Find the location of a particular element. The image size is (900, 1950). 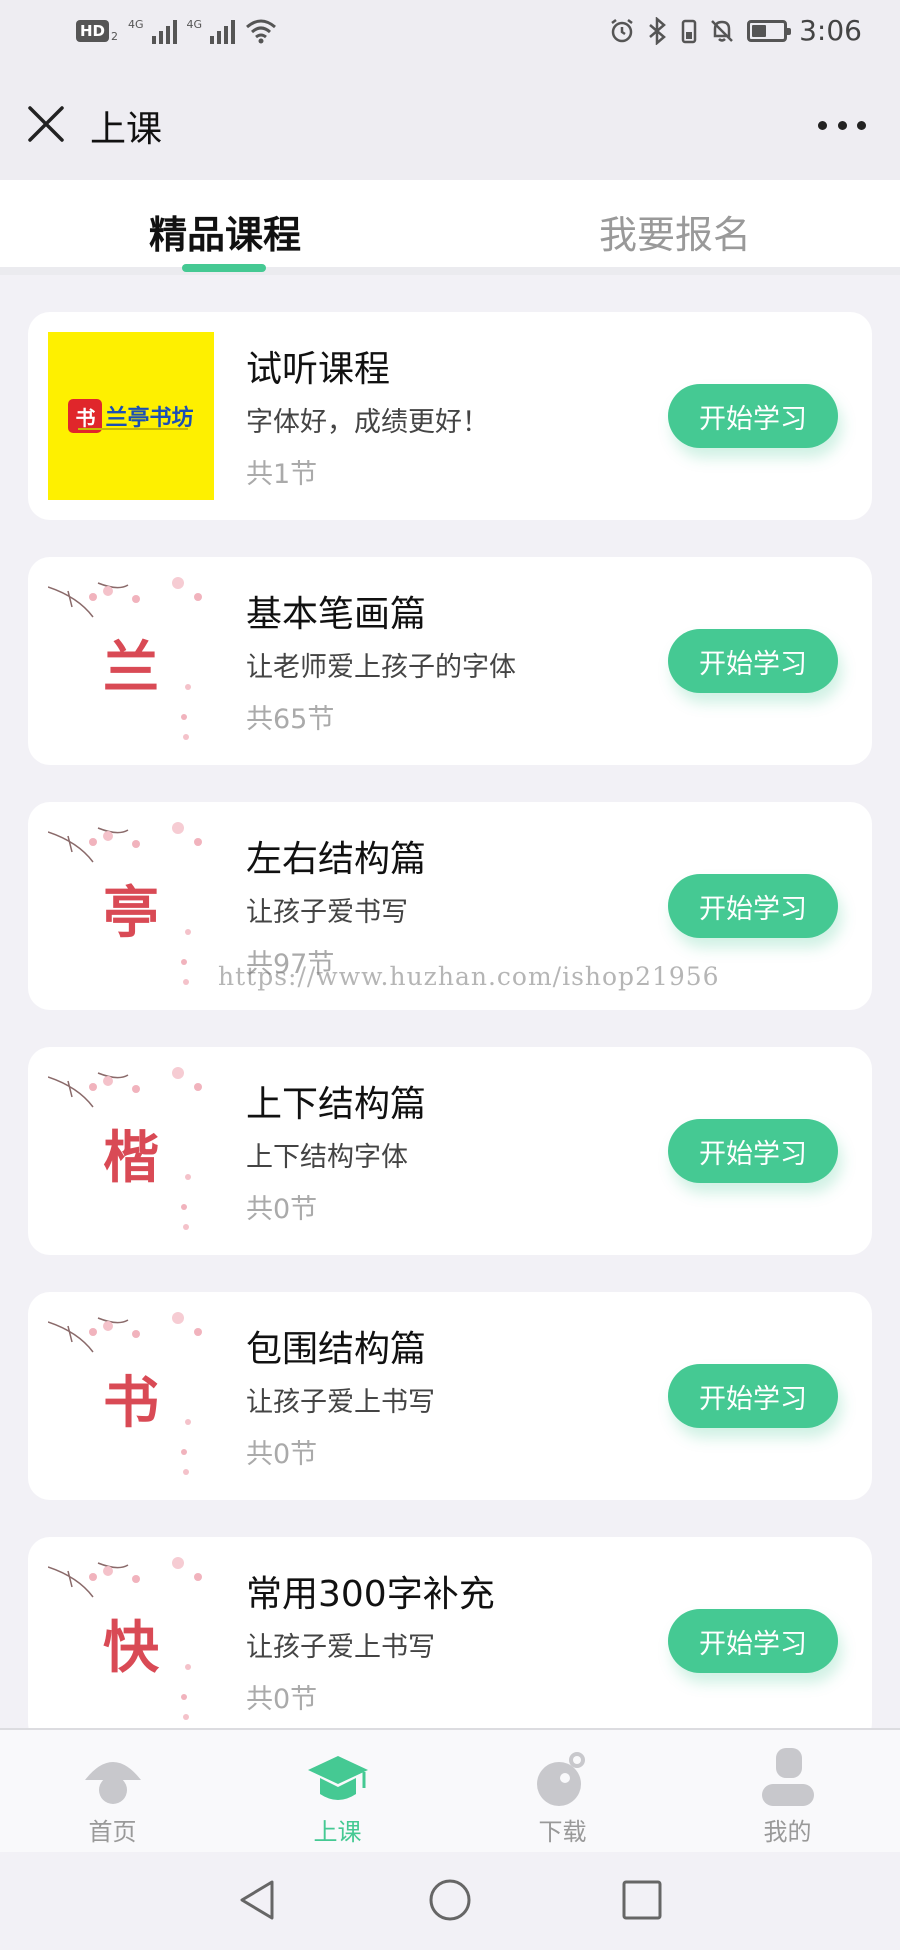

logo-underline is located at coordinates (133, 429).